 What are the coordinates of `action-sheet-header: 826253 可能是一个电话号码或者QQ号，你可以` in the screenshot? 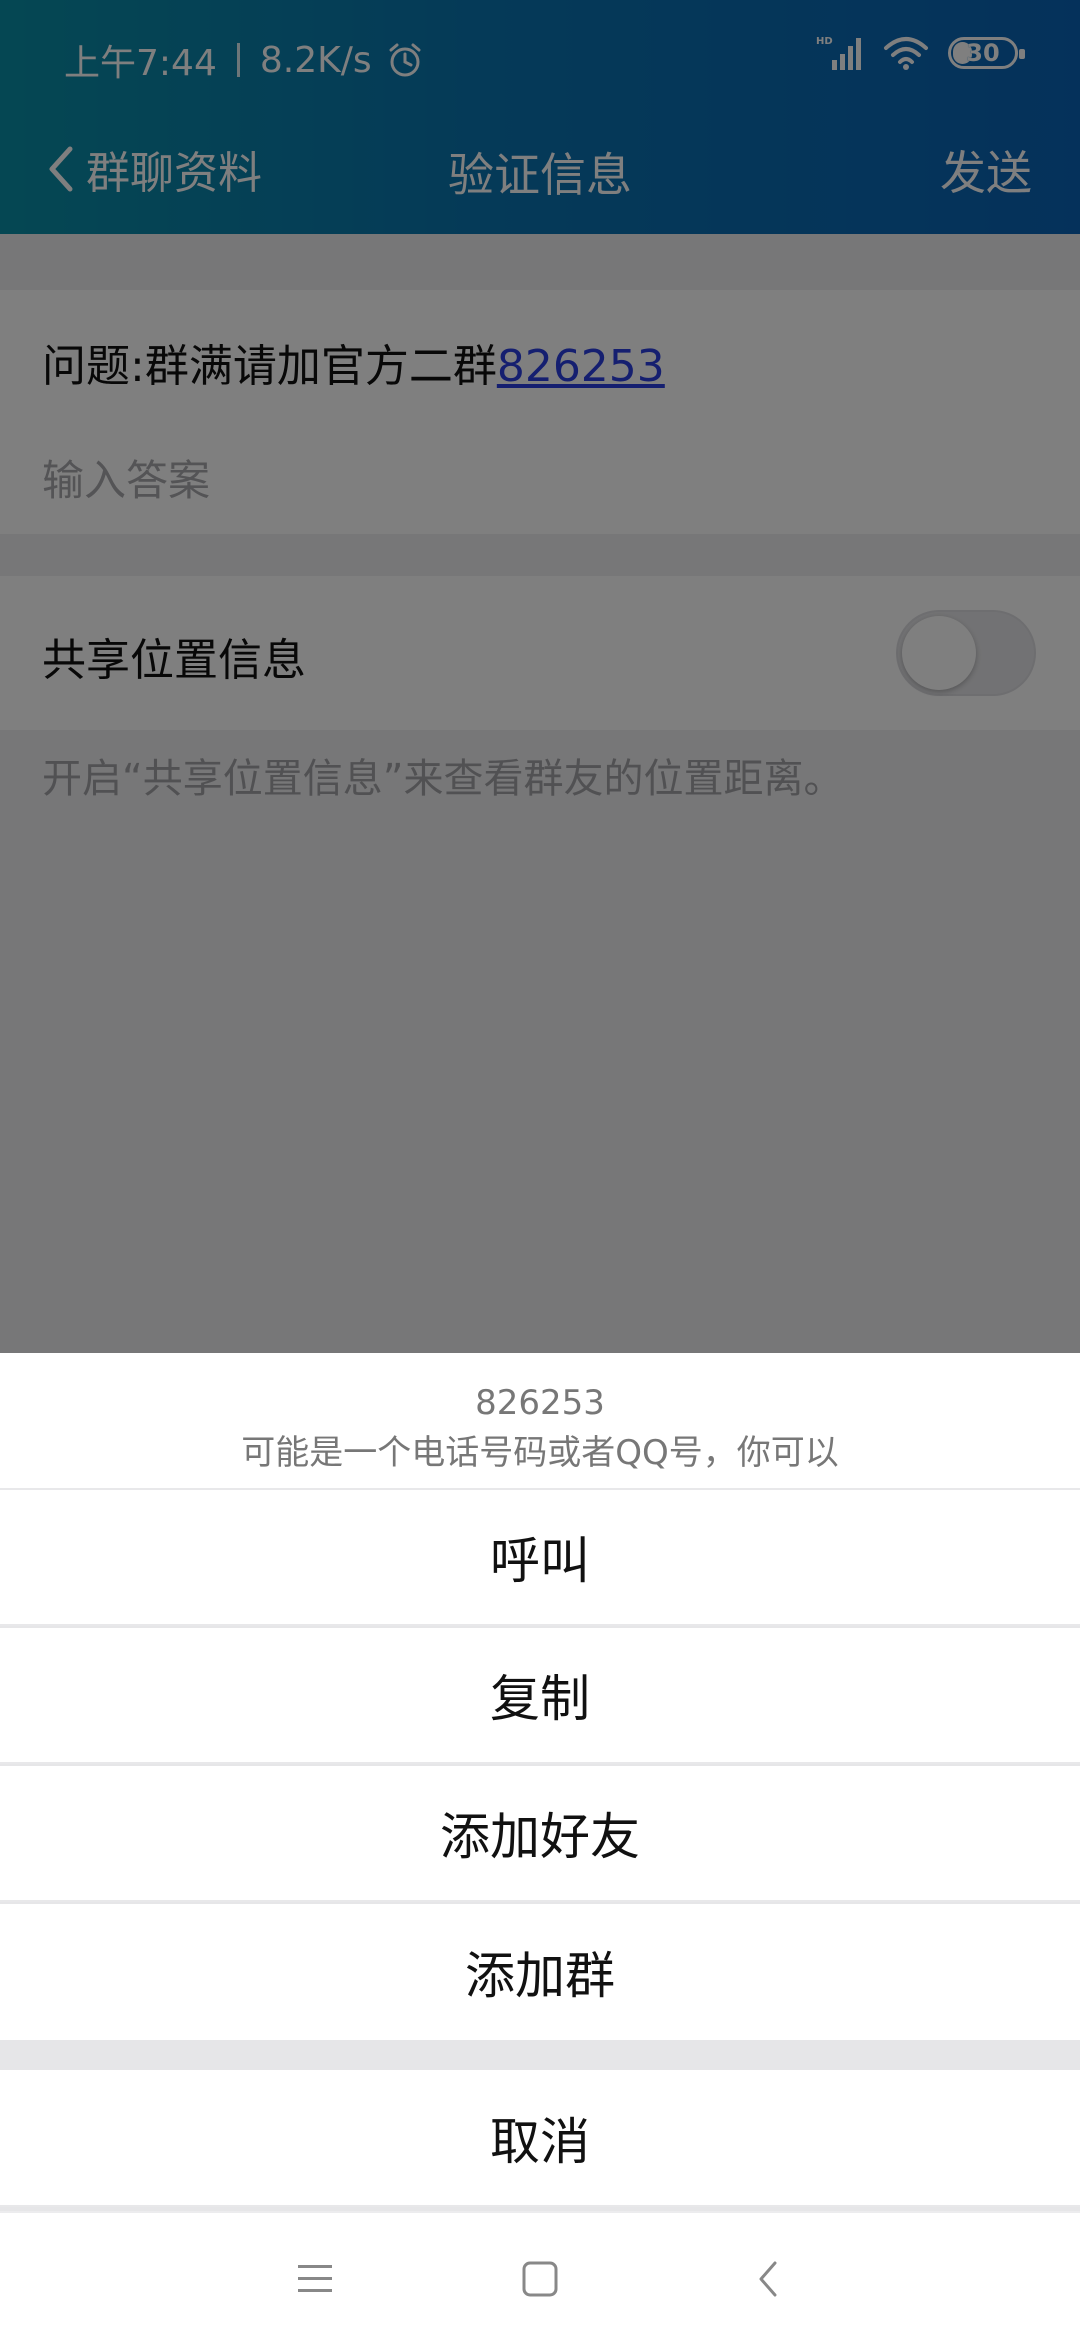 It's located at (540, 1421).